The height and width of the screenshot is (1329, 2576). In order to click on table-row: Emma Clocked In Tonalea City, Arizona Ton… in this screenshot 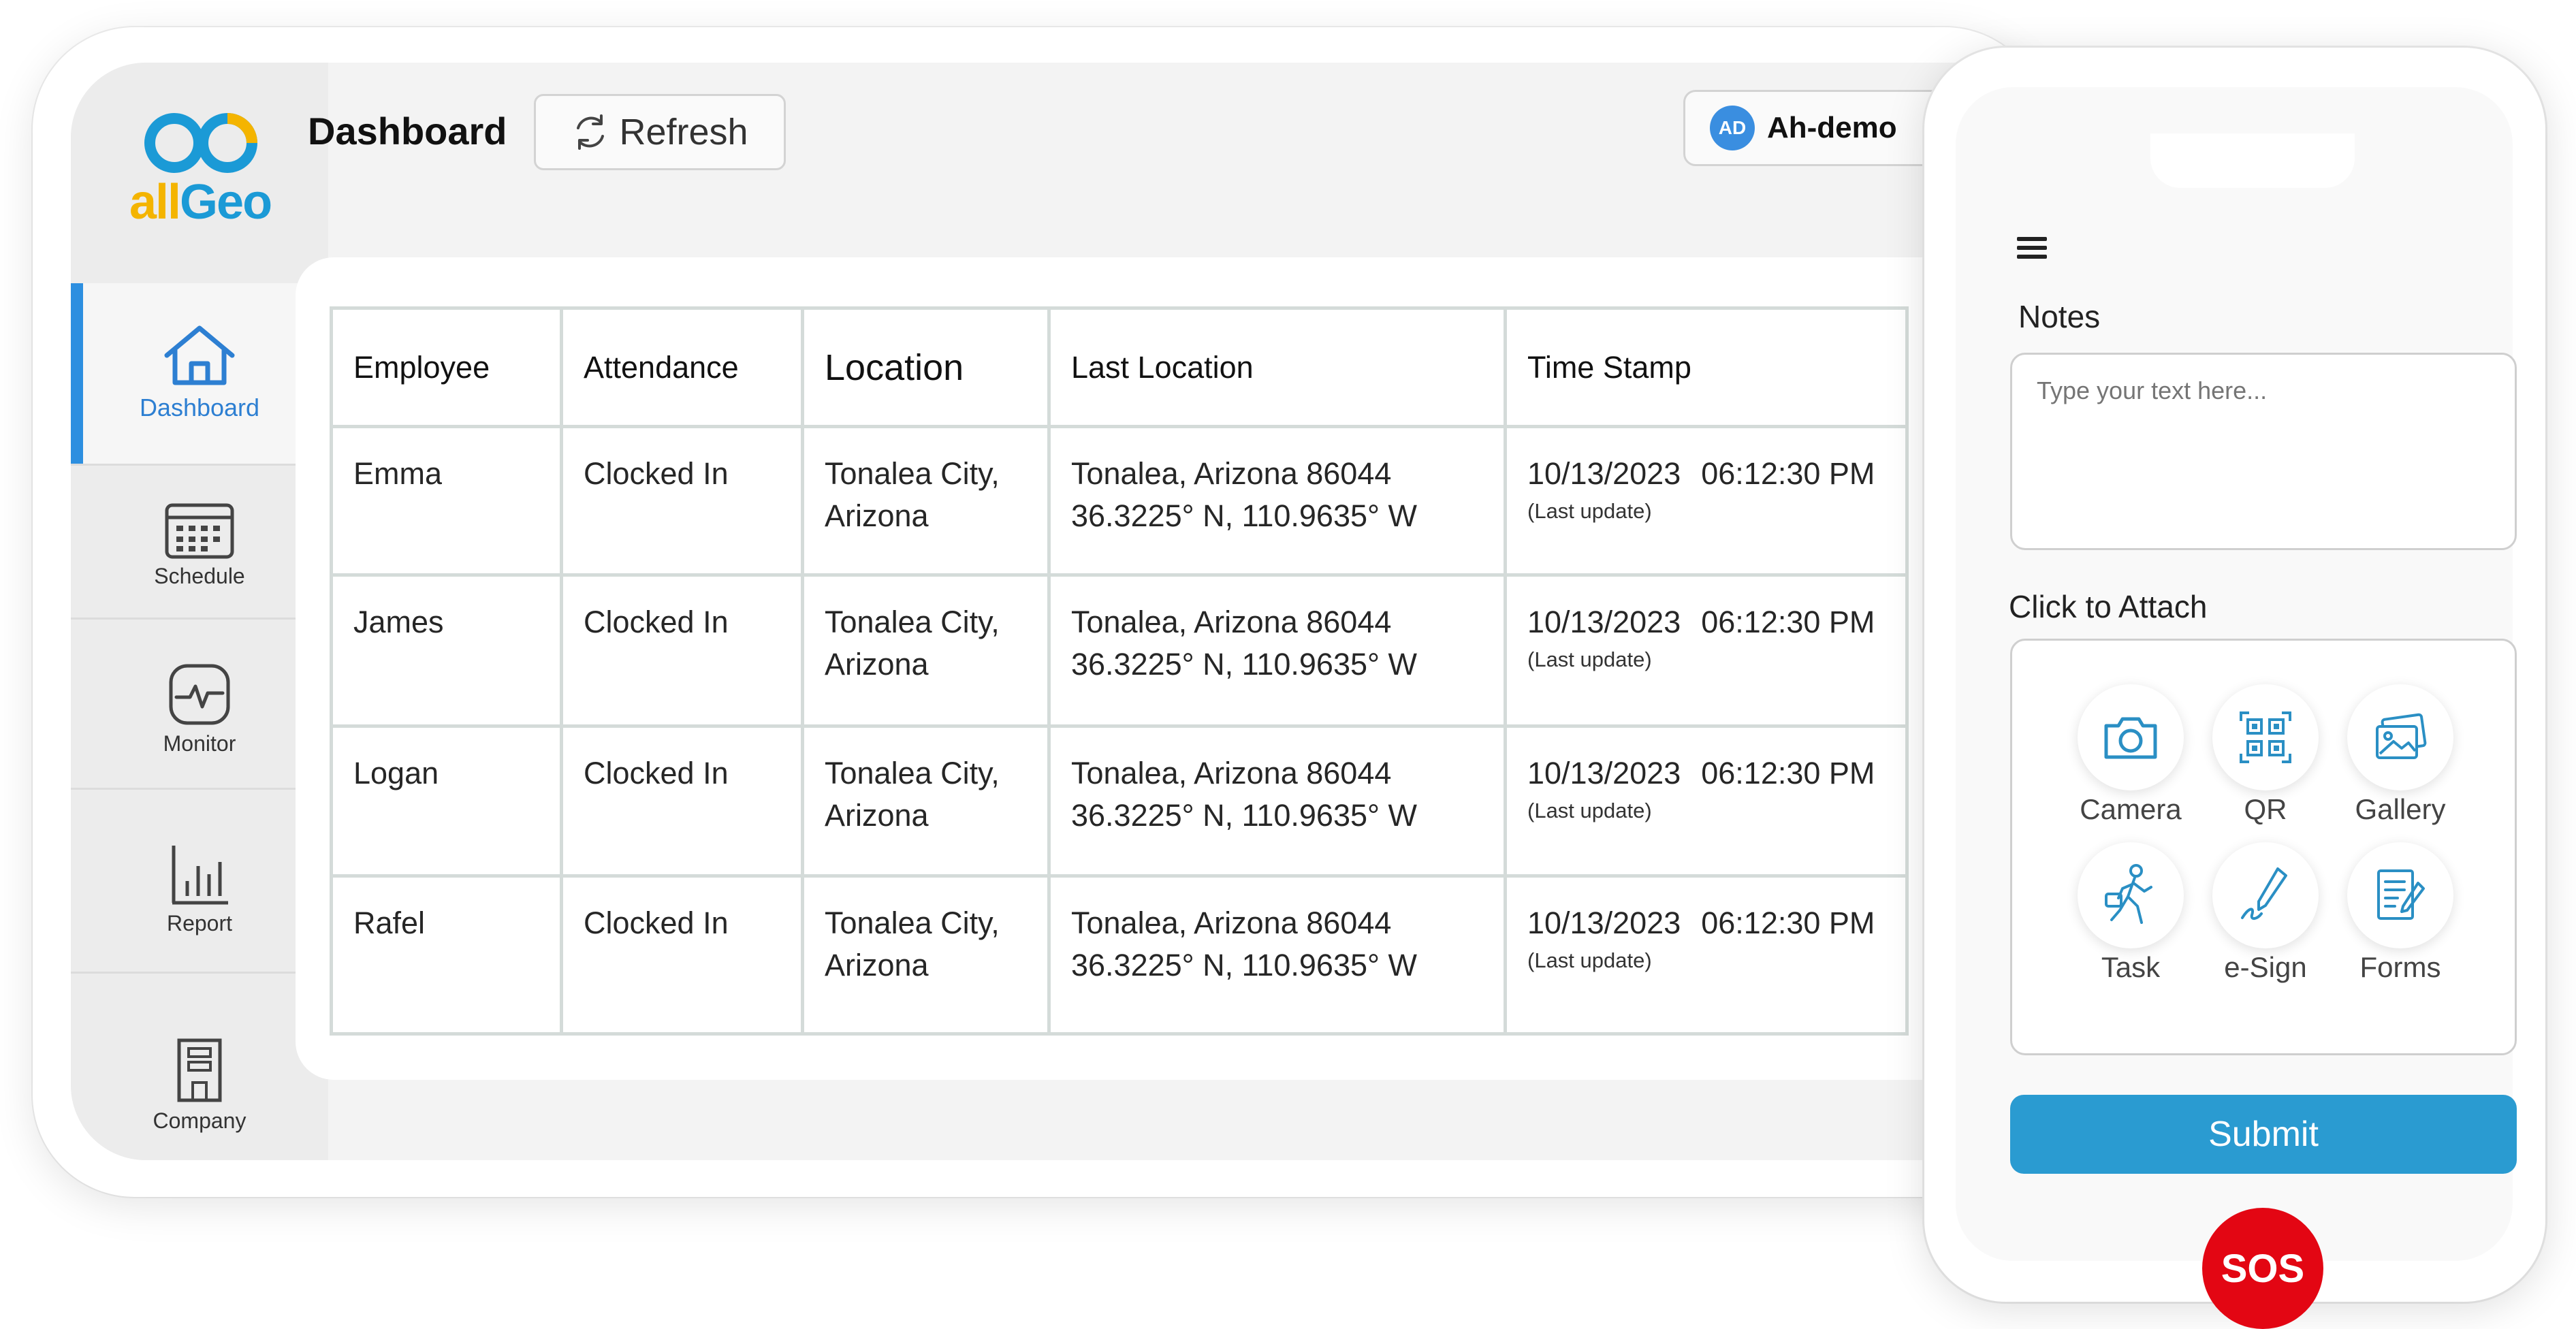, I will do `click(1119, 501)`.